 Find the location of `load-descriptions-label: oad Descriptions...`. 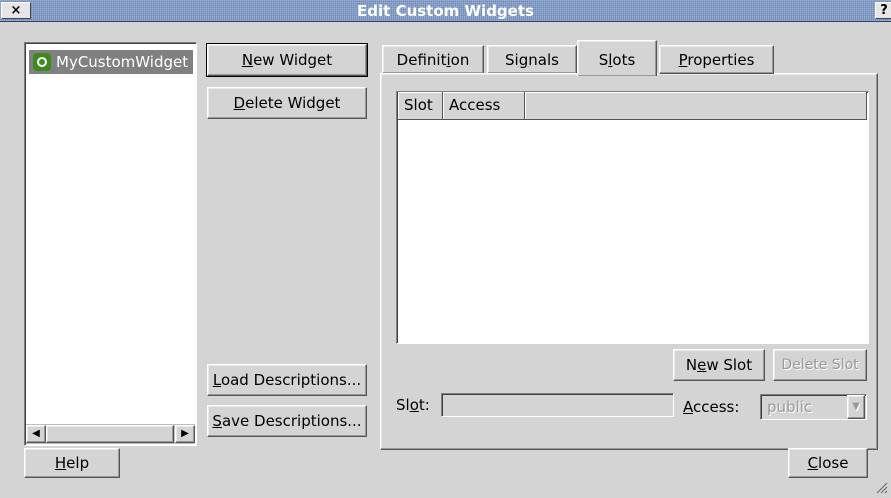

load-descriptions-label: oad Descriptions... is located at coordinates (291, 380).